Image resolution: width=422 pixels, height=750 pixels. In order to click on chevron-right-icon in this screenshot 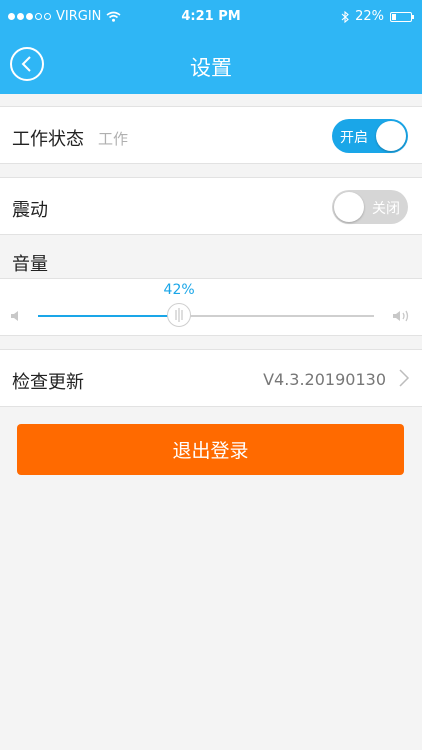, I will do `click(404, 378)`.